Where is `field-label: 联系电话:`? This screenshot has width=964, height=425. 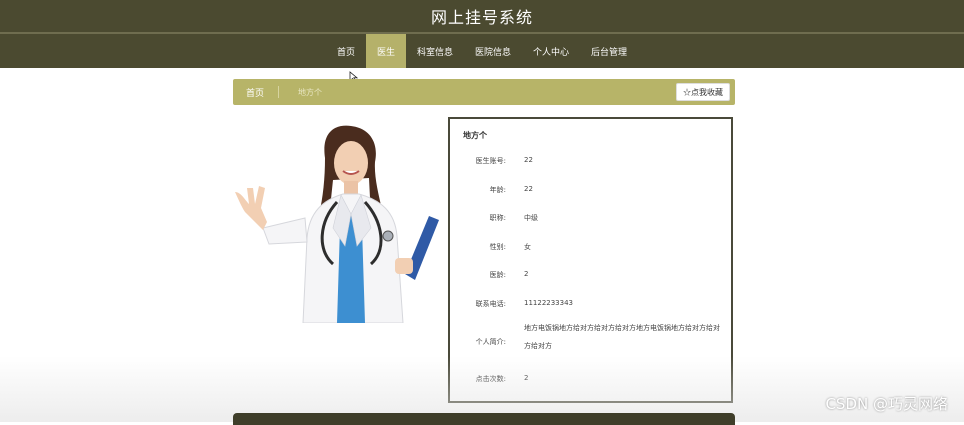
field-label: 联系电话: is located at coordinates (490, 304).